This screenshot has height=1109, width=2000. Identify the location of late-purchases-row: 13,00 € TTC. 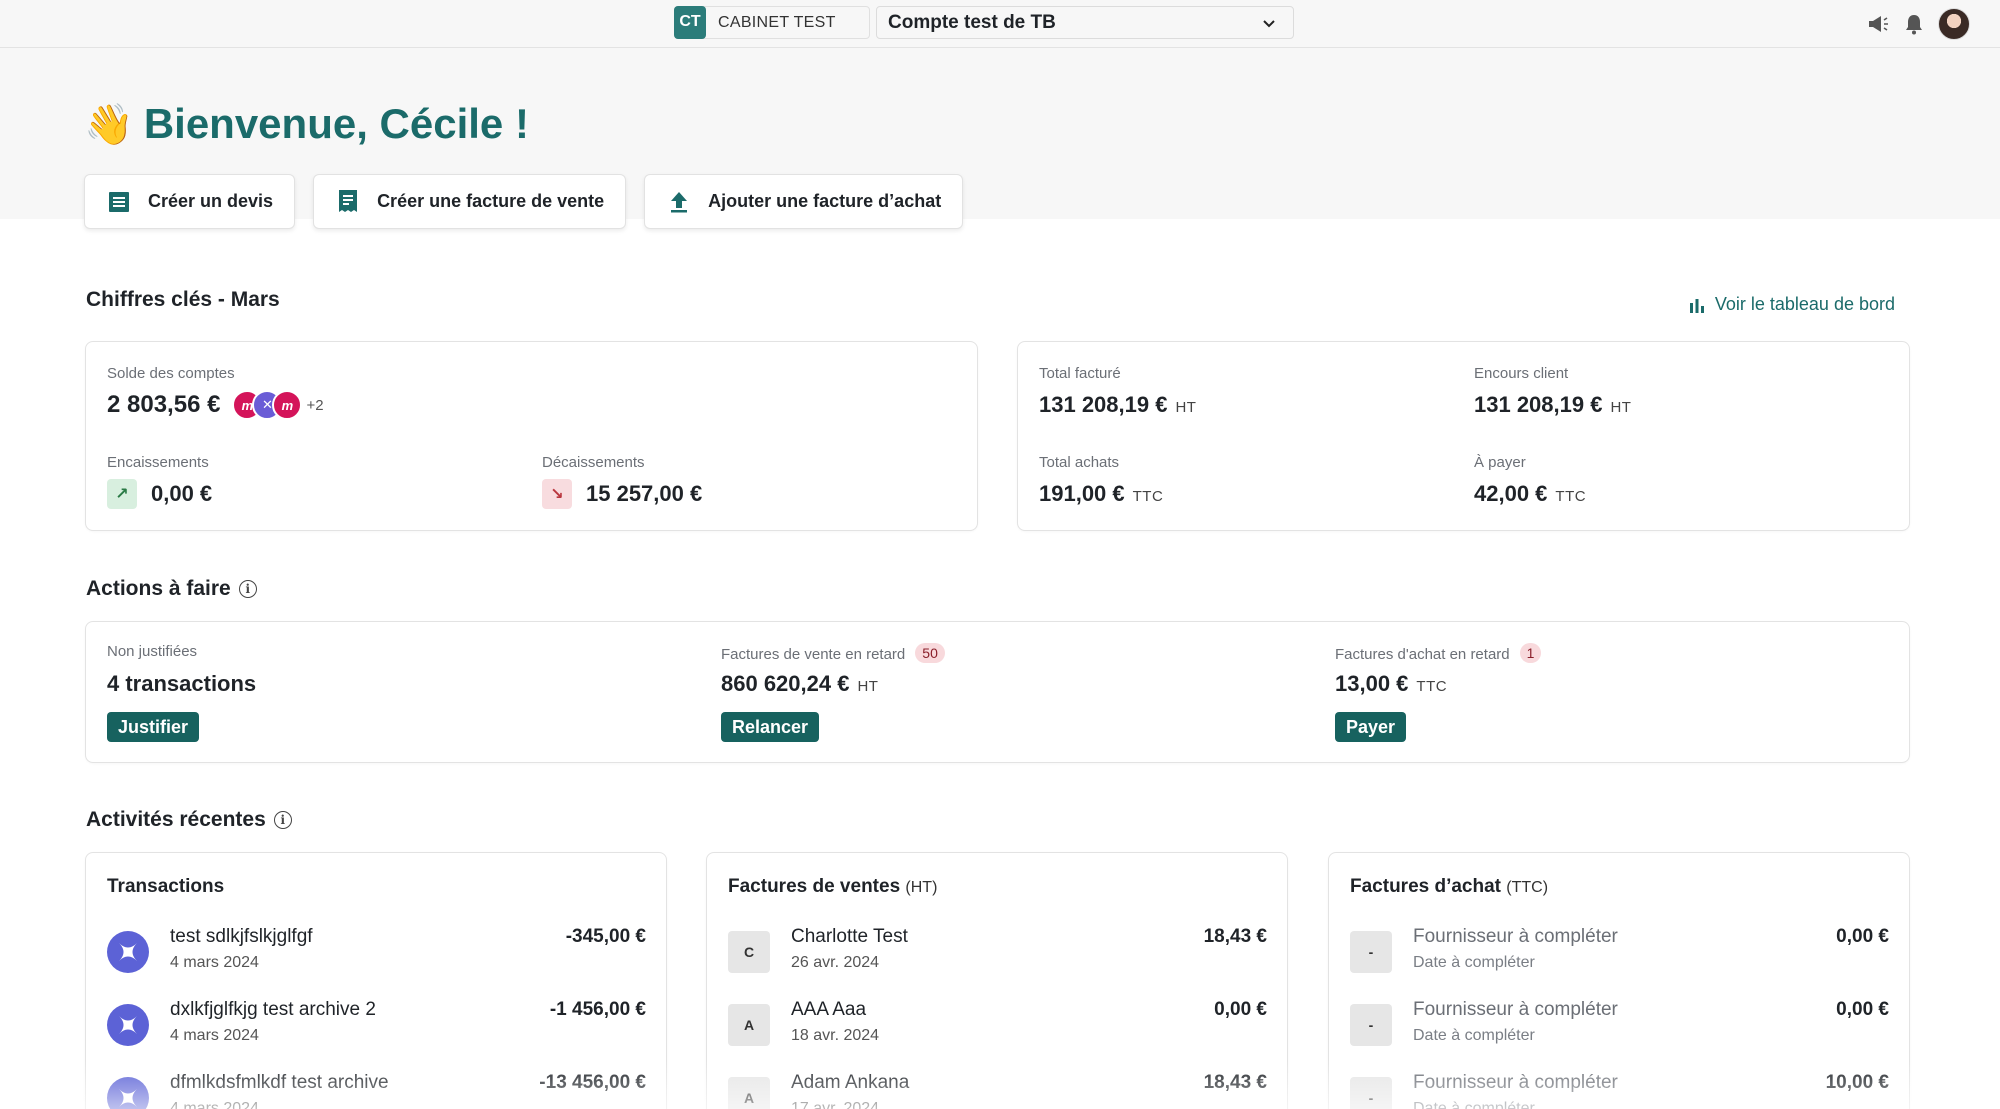
(1391, 684).